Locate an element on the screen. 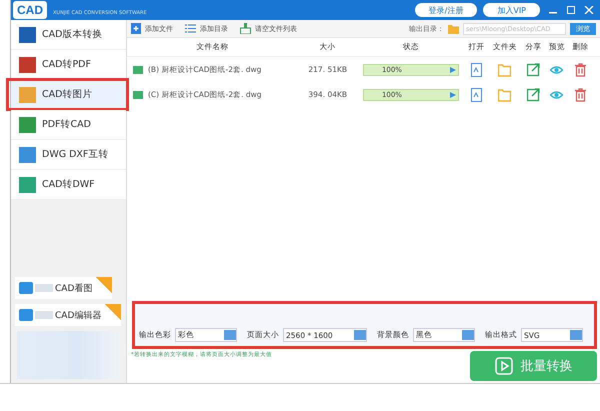  login-button: 登录/注册 is located at coordinates (446, 10).